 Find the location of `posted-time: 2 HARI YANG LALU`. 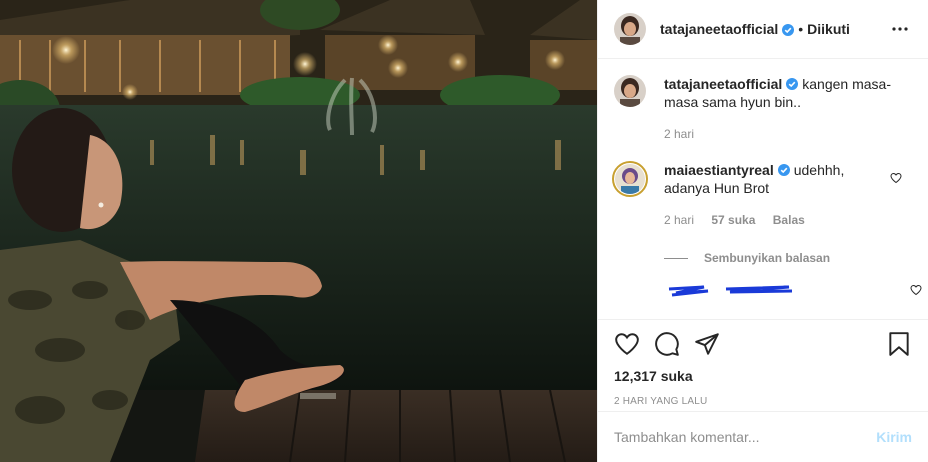

posted-time: 2 HARI YANG LALU is located at coordinates (763, 401).